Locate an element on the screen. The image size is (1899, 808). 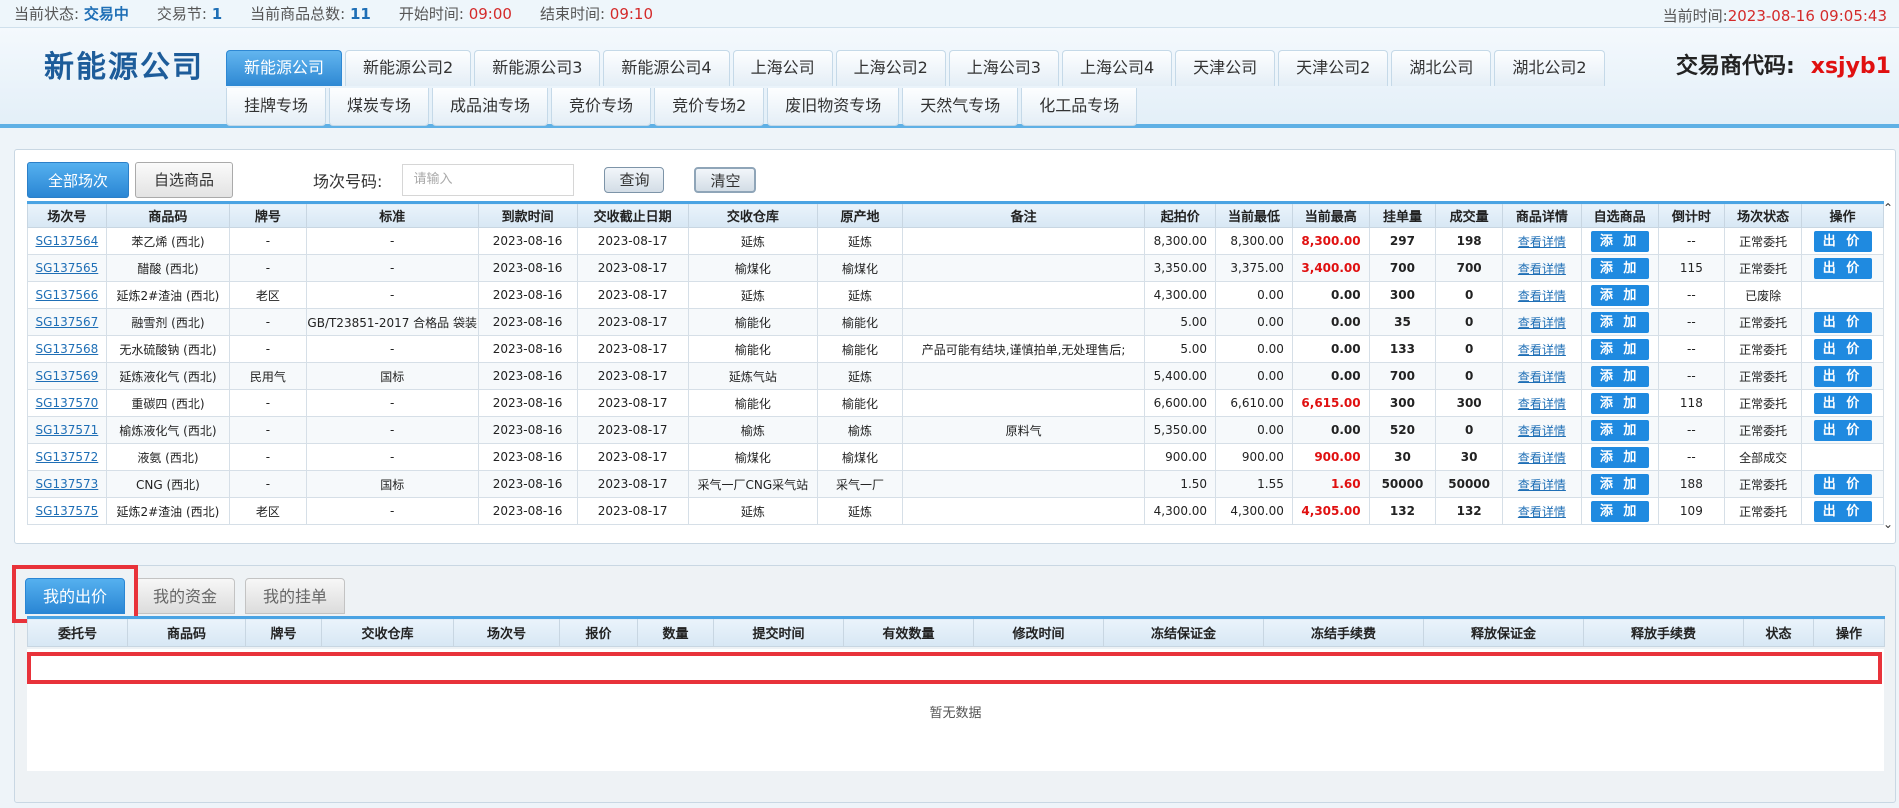
session-link: SG137564 is located at coordinates (67, 241).